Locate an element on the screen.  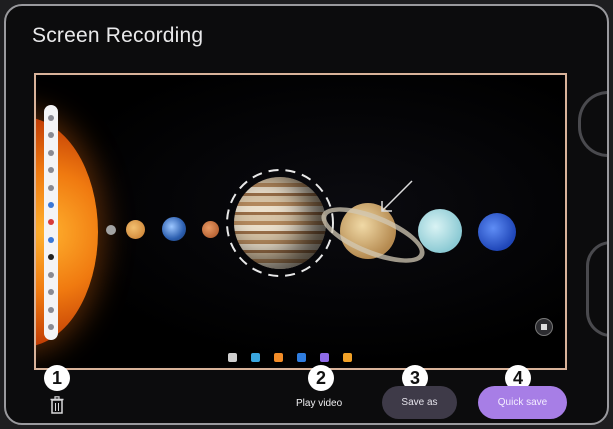
play-video-button: Play video is located at coordinates (319, 403).